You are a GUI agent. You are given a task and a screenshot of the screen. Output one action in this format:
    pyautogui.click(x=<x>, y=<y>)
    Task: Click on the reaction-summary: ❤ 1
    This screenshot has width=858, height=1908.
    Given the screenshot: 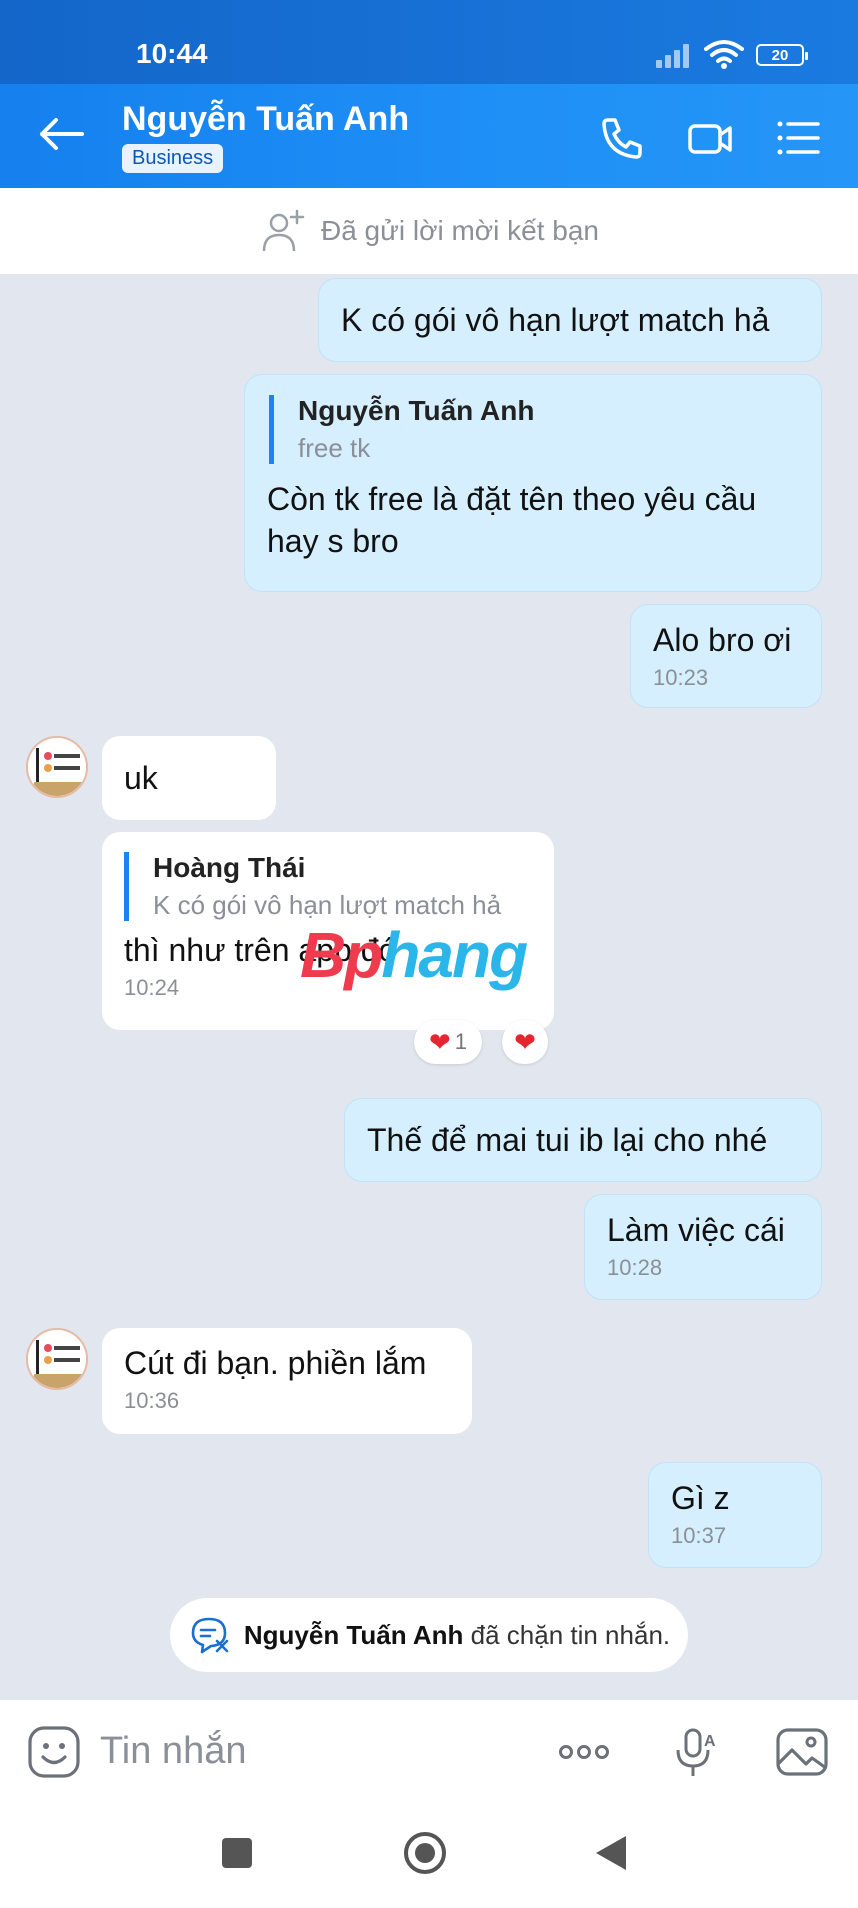 What is the action you would take?
    pyautogui.click(x=448, y=1042)
    